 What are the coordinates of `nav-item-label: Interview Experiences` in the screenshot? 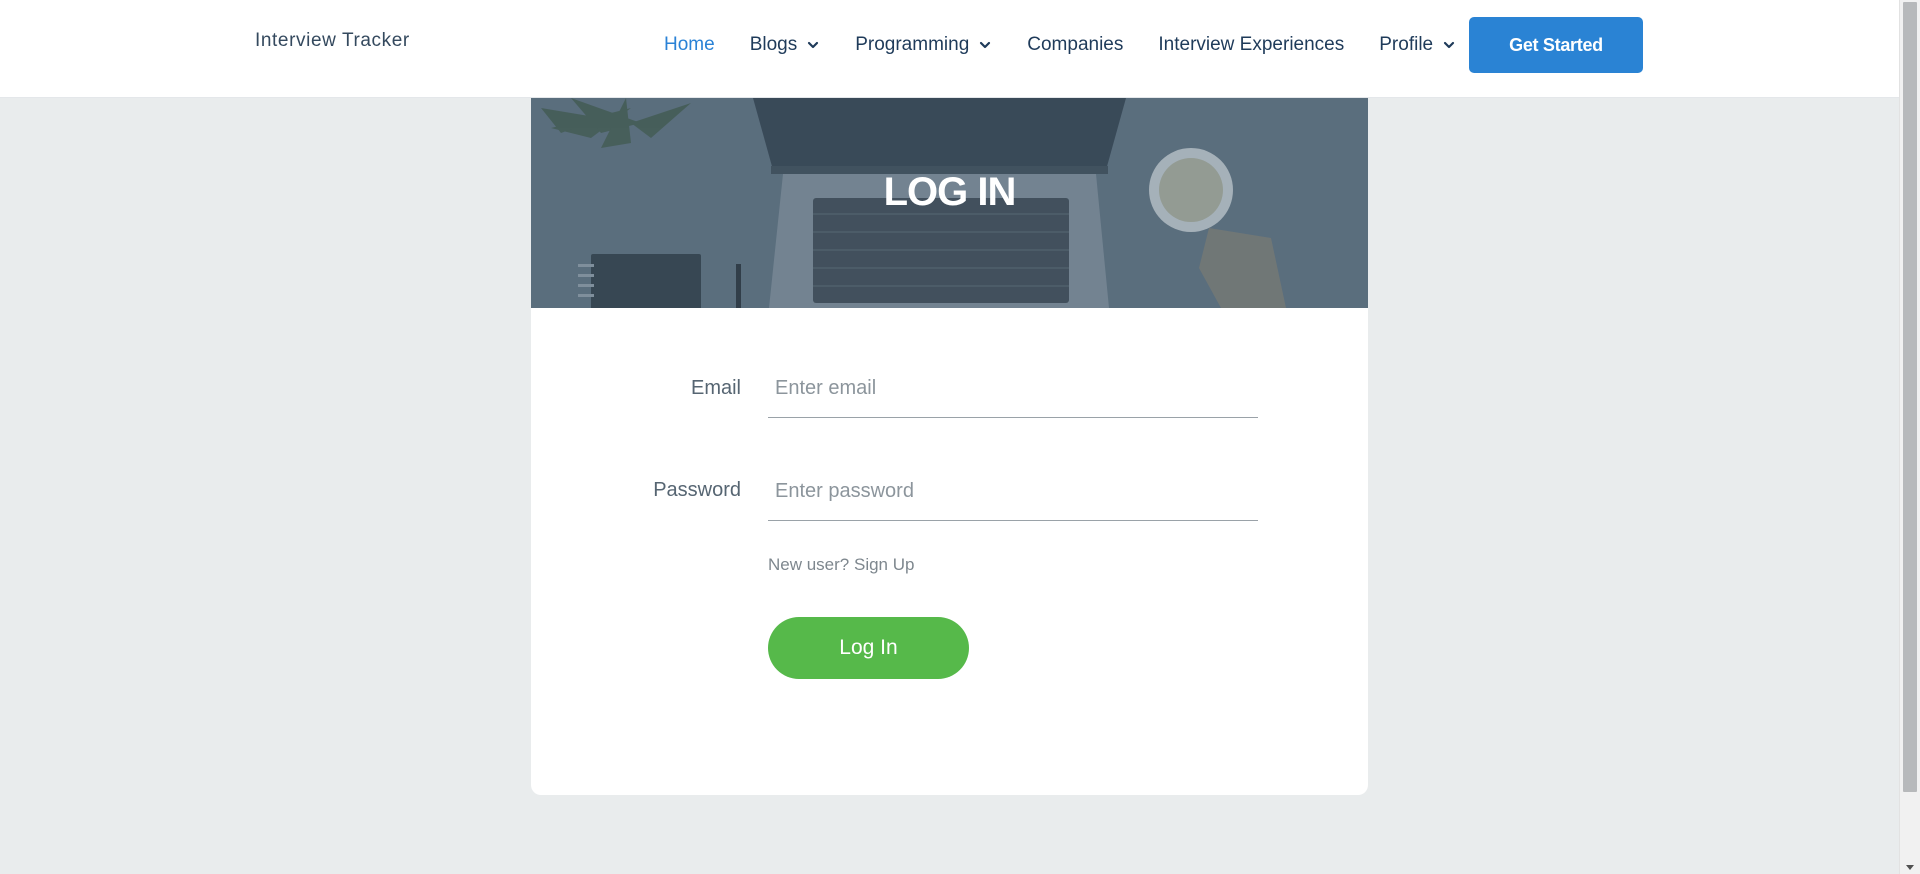 It's located at (1251, 44).